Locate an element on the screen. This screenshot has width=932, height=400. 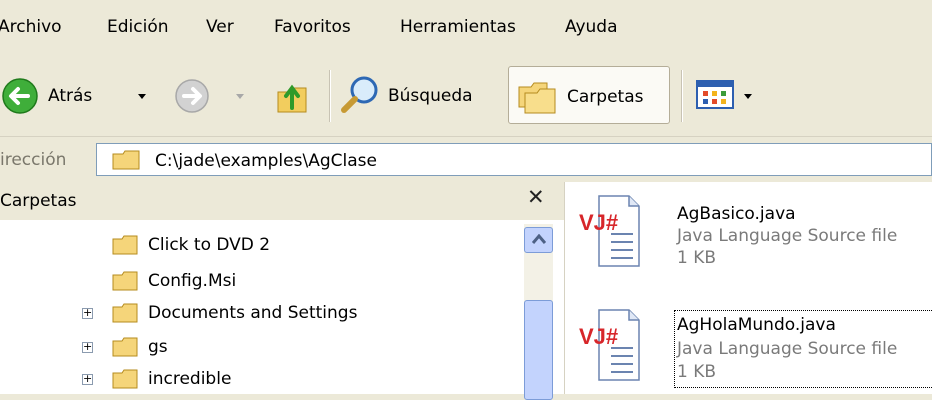
views-button is located at coordinates (728, 95).